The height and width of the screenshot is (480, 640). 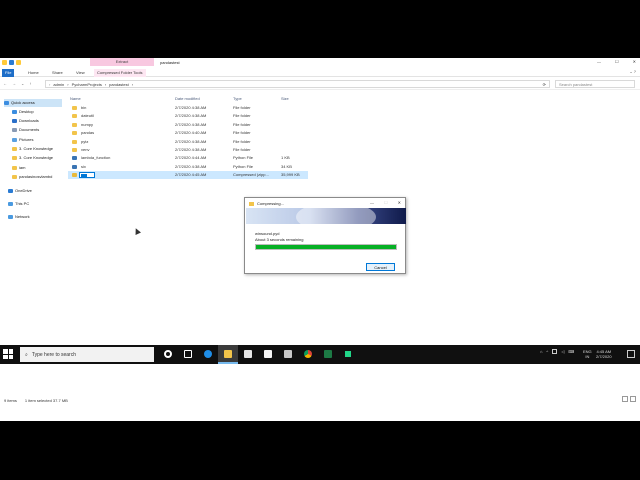 What do you see at coordinates (32, 149) in the screenshot?
I see `nav-item-core-knowledge-1: 3. Core Knowledge` at bounding box center [32, 149].